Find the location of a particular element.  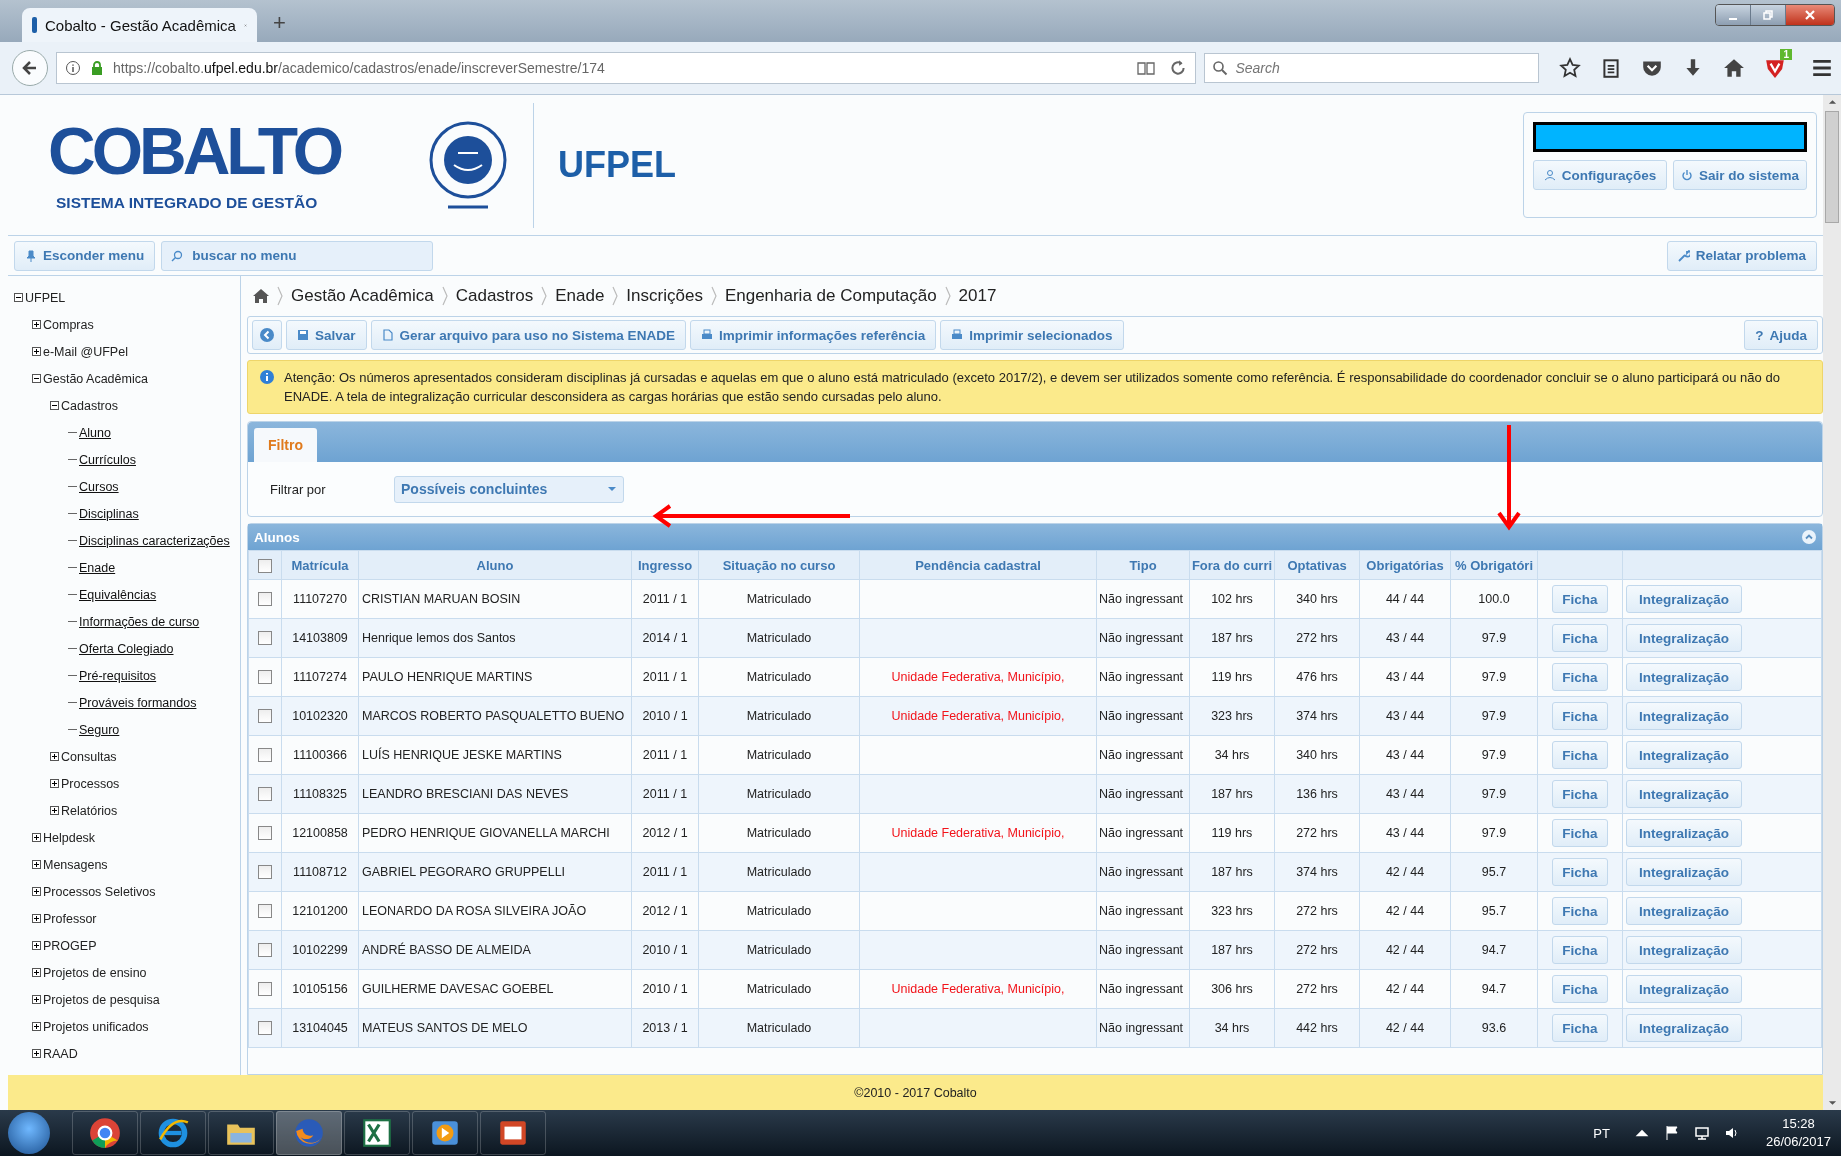

logout-button: Sair do sistema is located at coordinates (1740, 175).